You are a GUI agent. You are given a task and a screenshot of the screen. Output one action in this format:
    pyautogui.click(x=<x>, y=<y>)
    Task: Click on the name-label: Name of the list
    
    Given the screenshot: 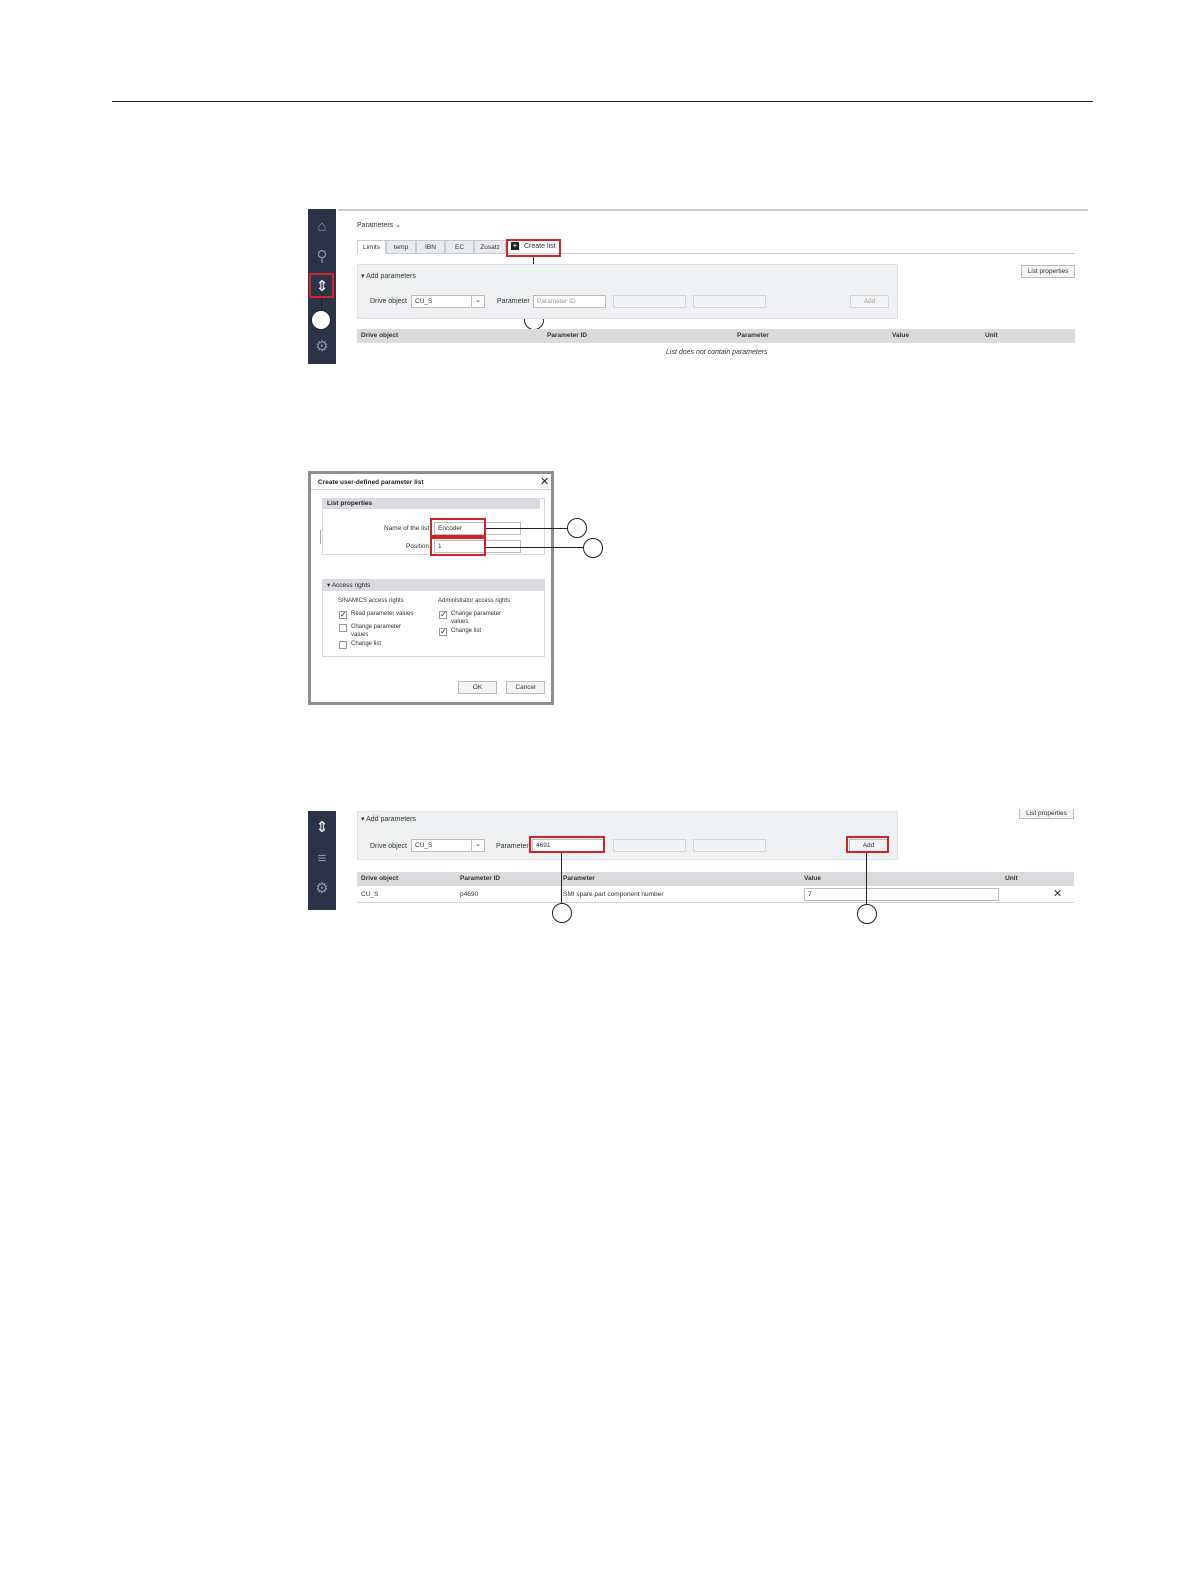 What is the action you would take?
    pyautogui.click(x=407, y=528)
    